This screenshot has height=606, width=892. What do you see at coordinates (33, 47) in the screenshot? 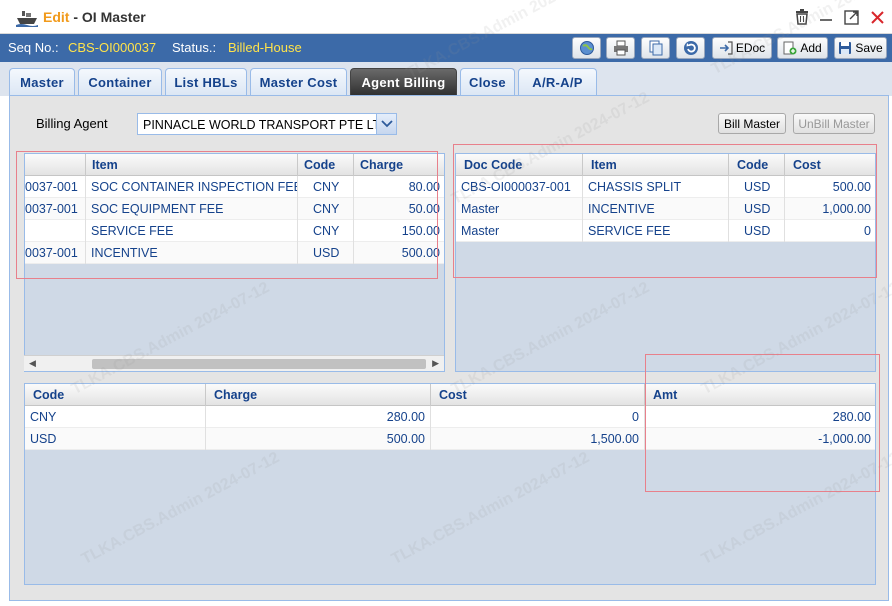
I see `seq-label: Seq No.:` at bounding box center [33, 47].